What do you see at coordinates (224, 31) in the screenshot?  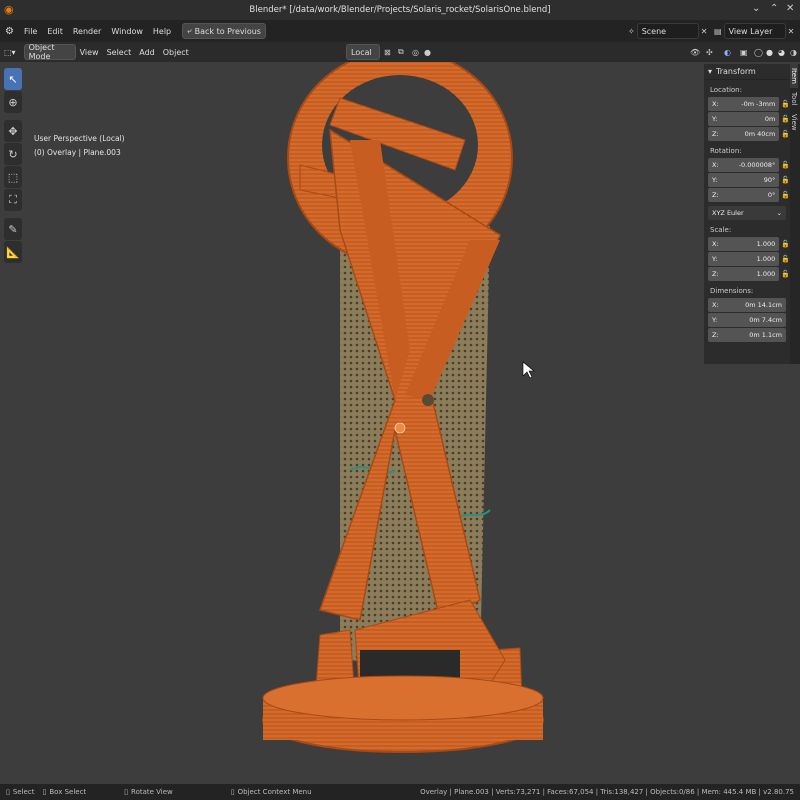 I see `back-to-previous-button: ⤶ Back to Previous` at bounding box center [224, 31].